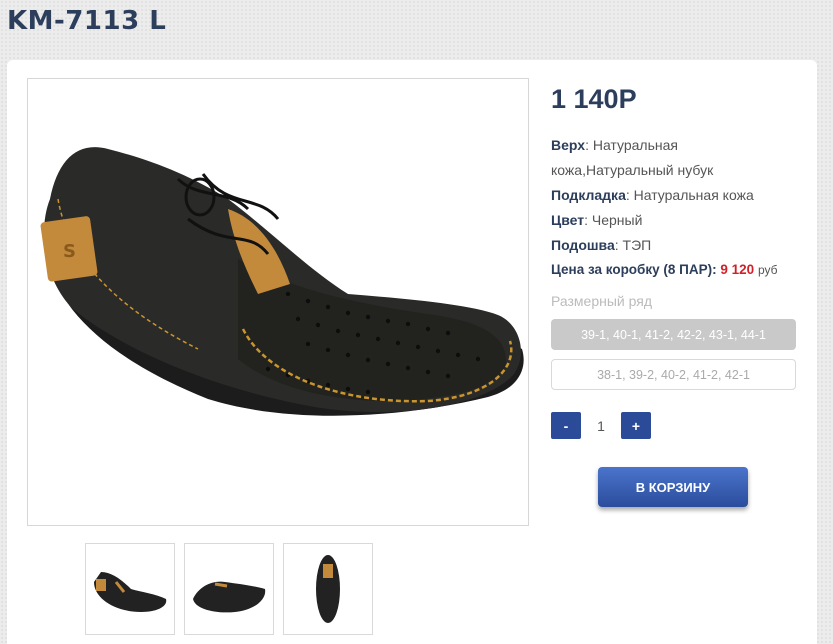 The image size is (833, 644). What do you see at coordinates (634, 269) in the screenshot?
I see `box-price-label: Цена за коробку (8 ПАР):` at bounding box center [634, 269].